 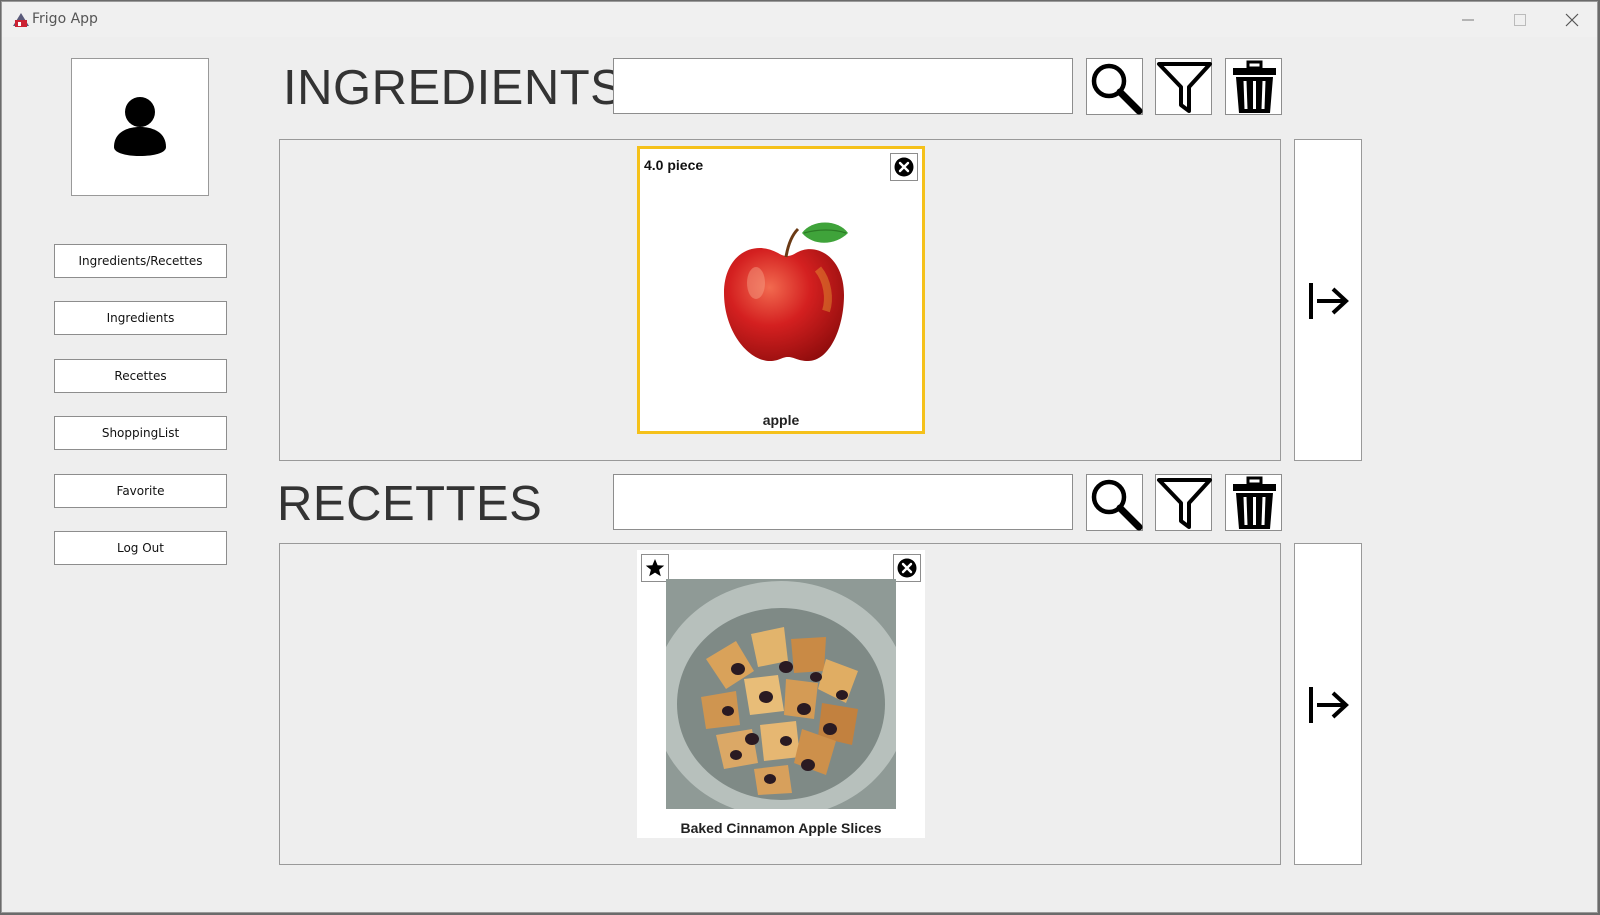 What do you see at coordinates (843, 502) in the screenshot?
I see `recettes-search-input` at bounding box center [843, 502].